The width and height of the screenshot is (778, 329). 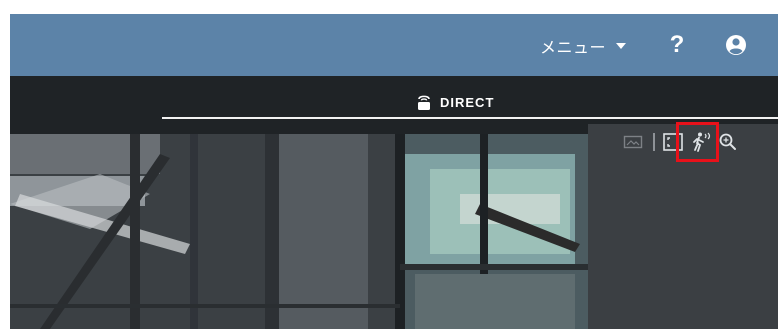 What do you see at coordinates (633, 142) in the screenshot?
I see `image-icon` at bounding box center [633, 142].